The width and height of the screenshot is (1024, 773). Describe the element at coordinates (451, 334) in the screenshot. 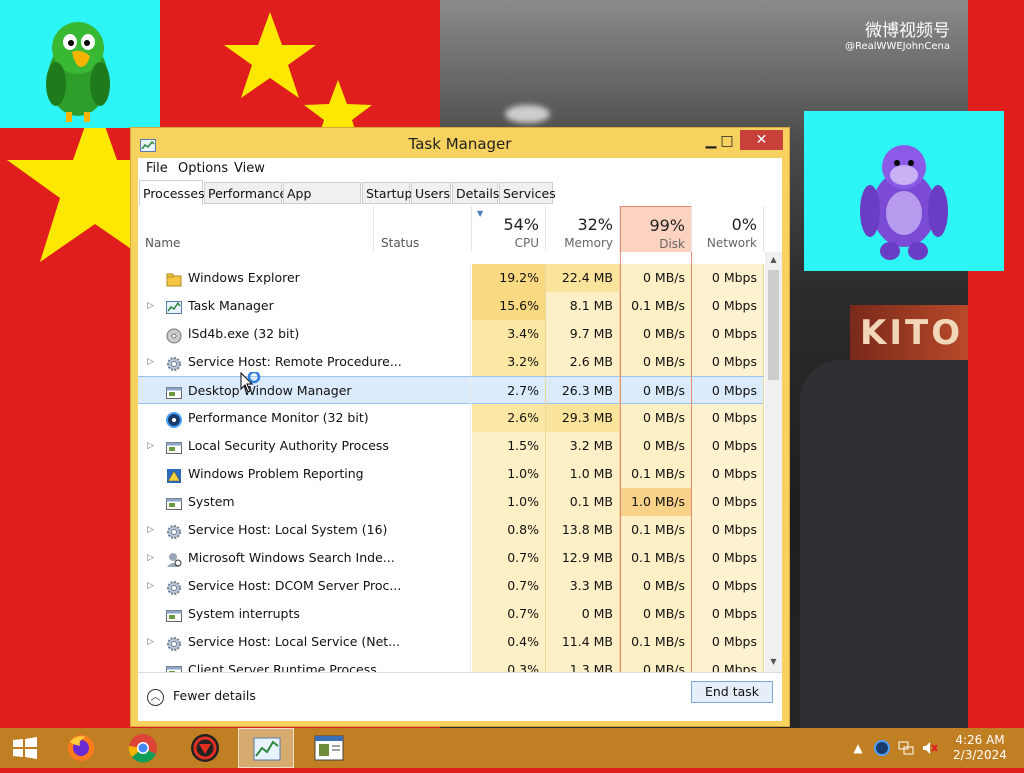

I see `process-row: lSd4b.exe (32 bit) 3.4% 9.7 MB 0 MB/s 0 Mbps` at that location.